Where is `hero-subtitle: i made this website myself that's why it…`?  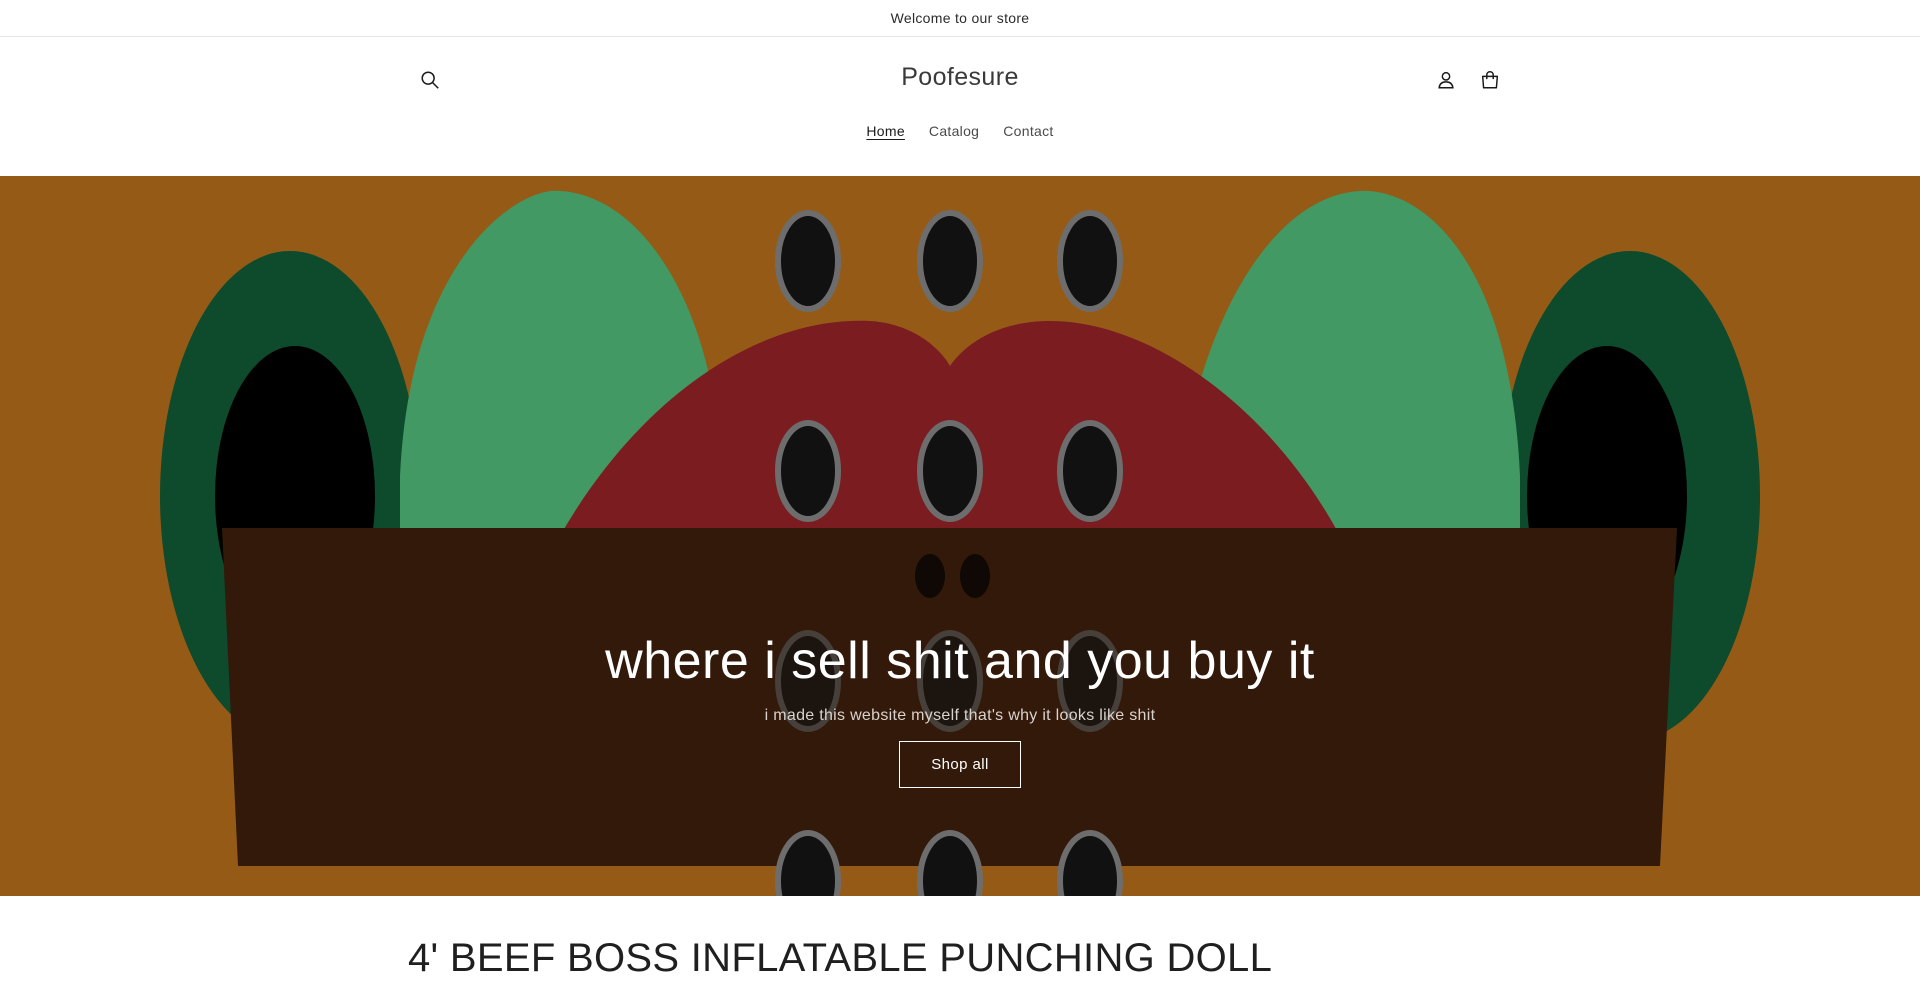 hero-subtitle: i made this website myself that's why it… is located at coordinates (960, 715).